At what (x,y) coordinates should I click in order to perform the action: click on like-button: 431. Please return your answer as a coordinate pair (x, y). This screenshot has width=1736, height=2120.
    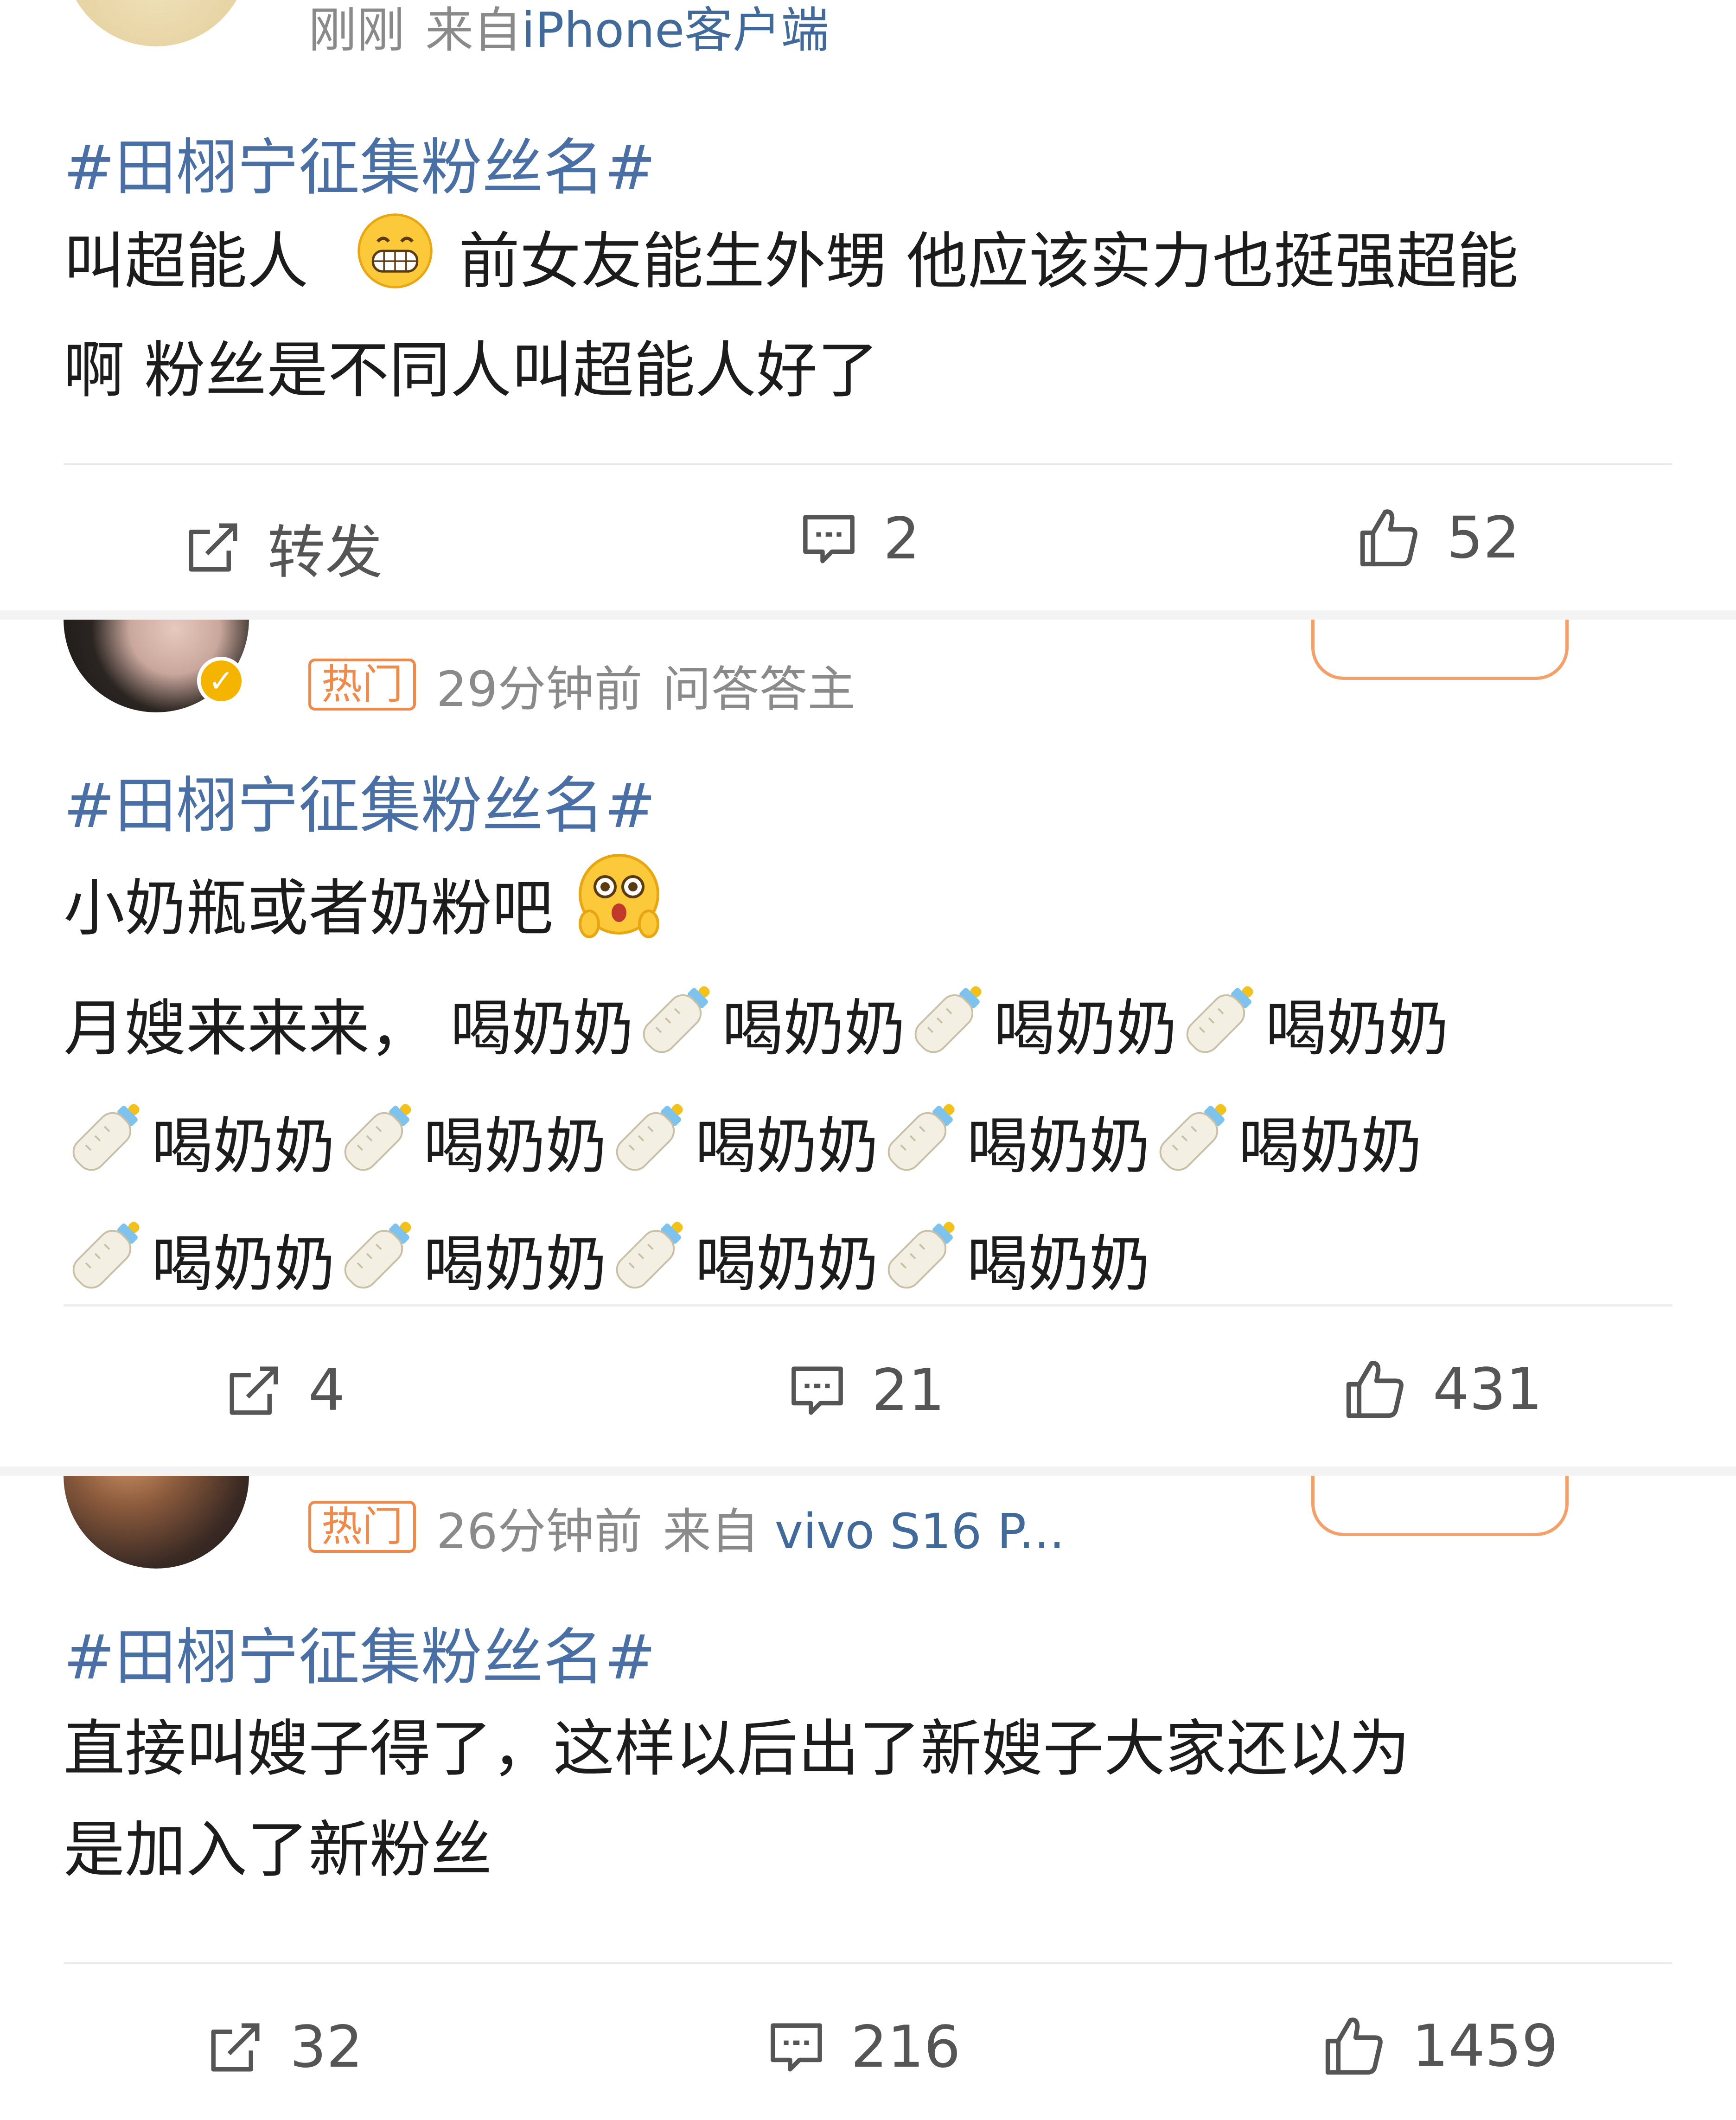
    Looking at the image, I should click on (1441, 1389).